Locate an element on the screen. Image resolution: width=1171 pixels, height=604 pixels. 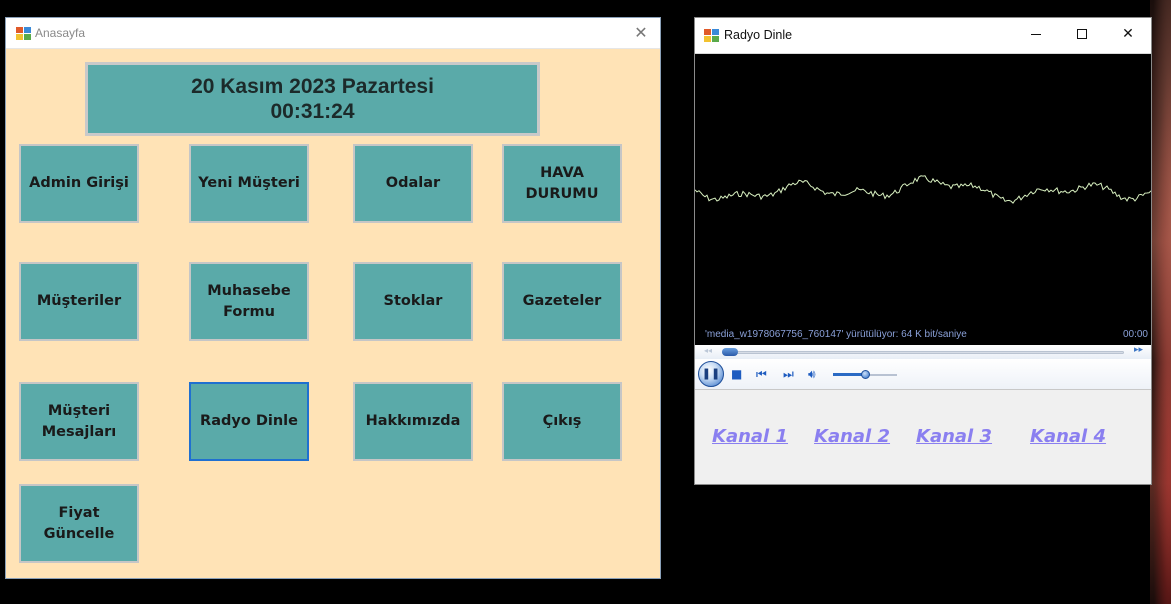
date-time-panel: 20 Kasım 2023 Pazartesi 00:31:24 is located at coordinates (312, 99).